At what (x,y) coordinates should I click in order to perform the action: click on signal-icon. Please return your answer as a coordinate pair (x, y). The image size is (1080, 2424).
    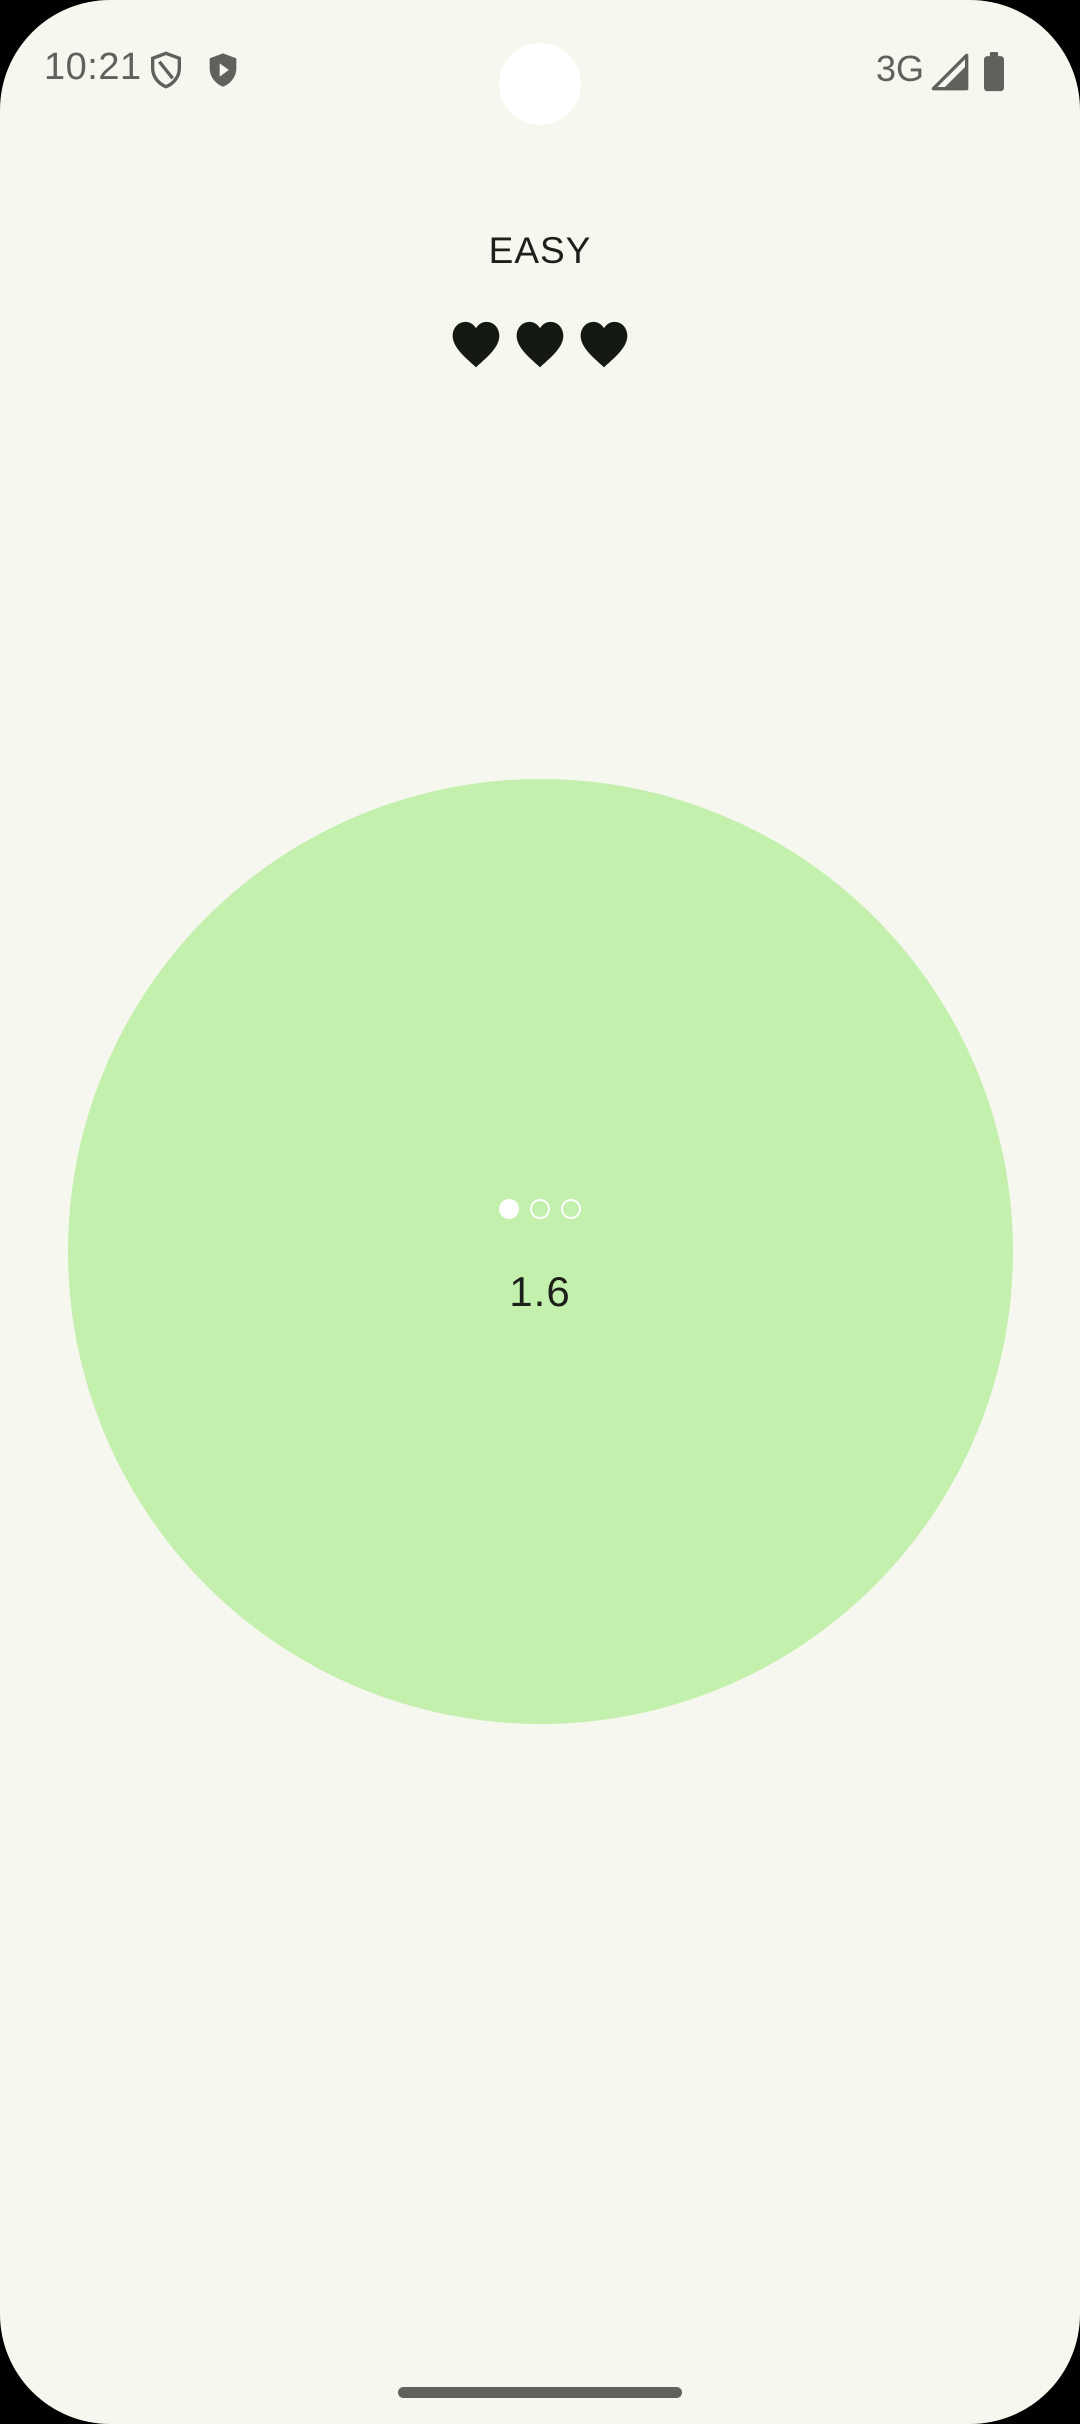
    Looking at the image, I should click on (950, 72).